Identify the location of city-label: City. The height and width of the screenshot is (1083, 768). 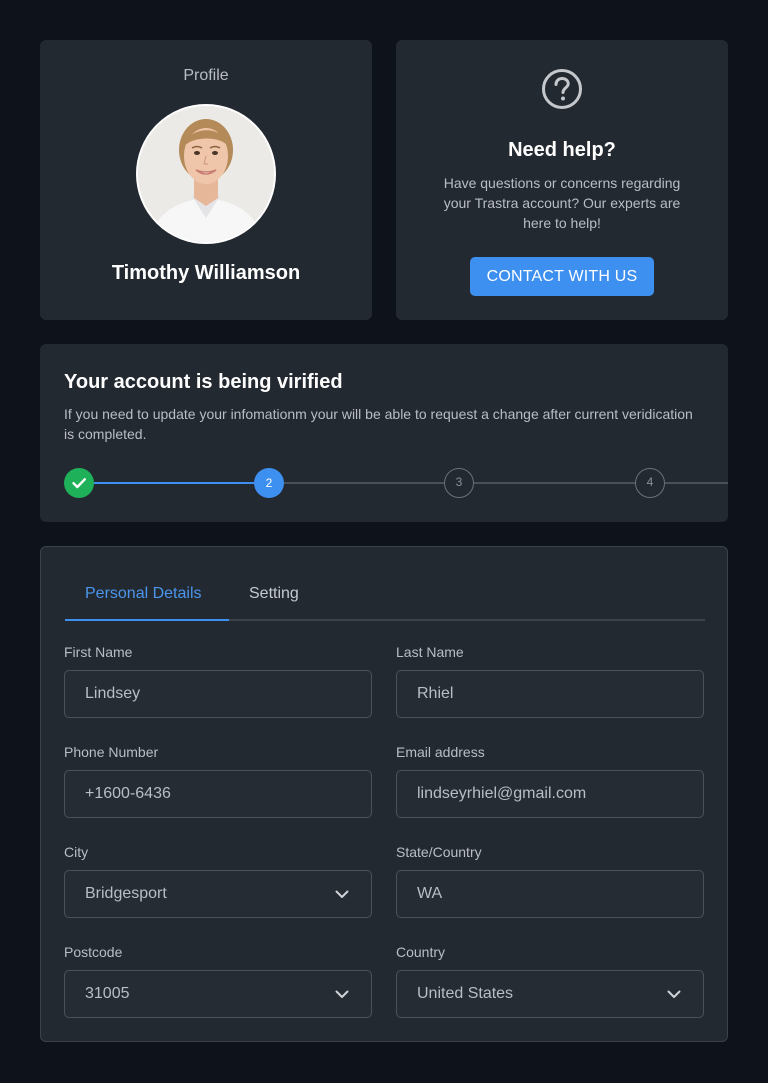
(76, 852).